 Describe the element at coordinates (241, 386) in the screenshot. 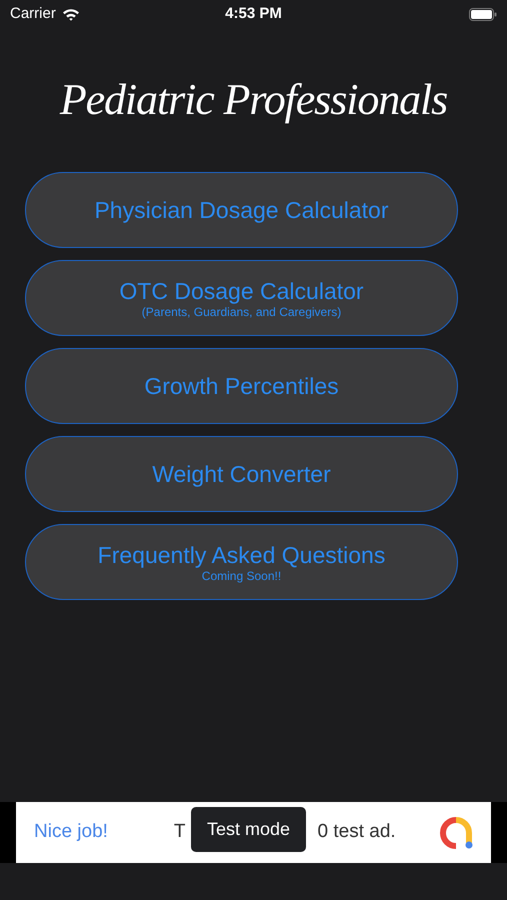

I see `menu-button: Growth Percentiles` at that location.